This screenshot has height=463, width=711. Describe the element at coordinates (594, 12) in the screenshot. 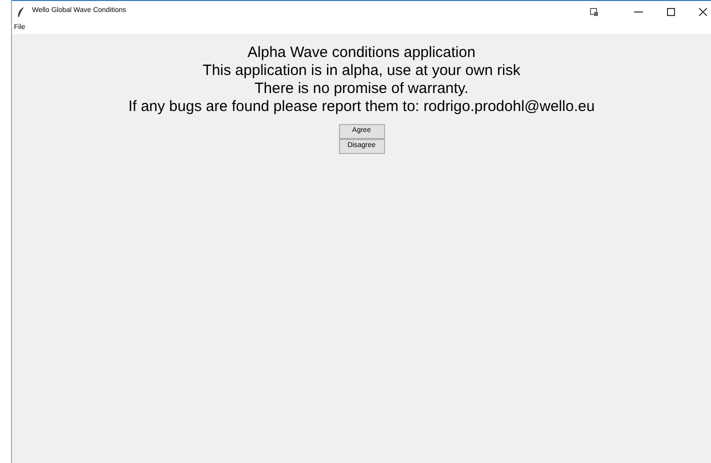

I see `pin-icon` at that location.